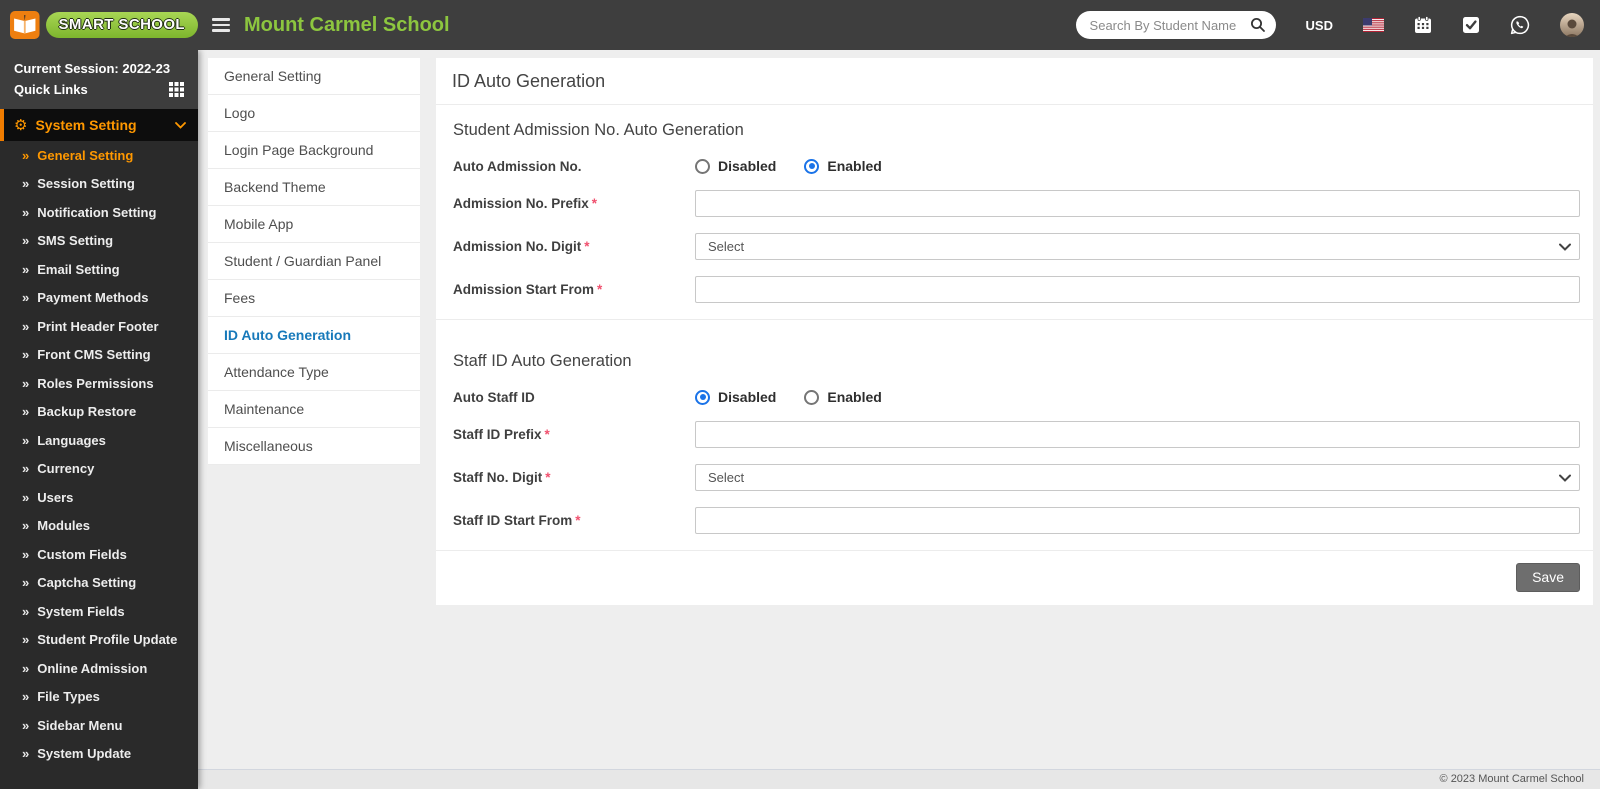  What do you see at coordinates (517, 166) in the screenshot?
I see `auto-admission-no-label: Auto Admission No.` at bounding box center [517, 166].